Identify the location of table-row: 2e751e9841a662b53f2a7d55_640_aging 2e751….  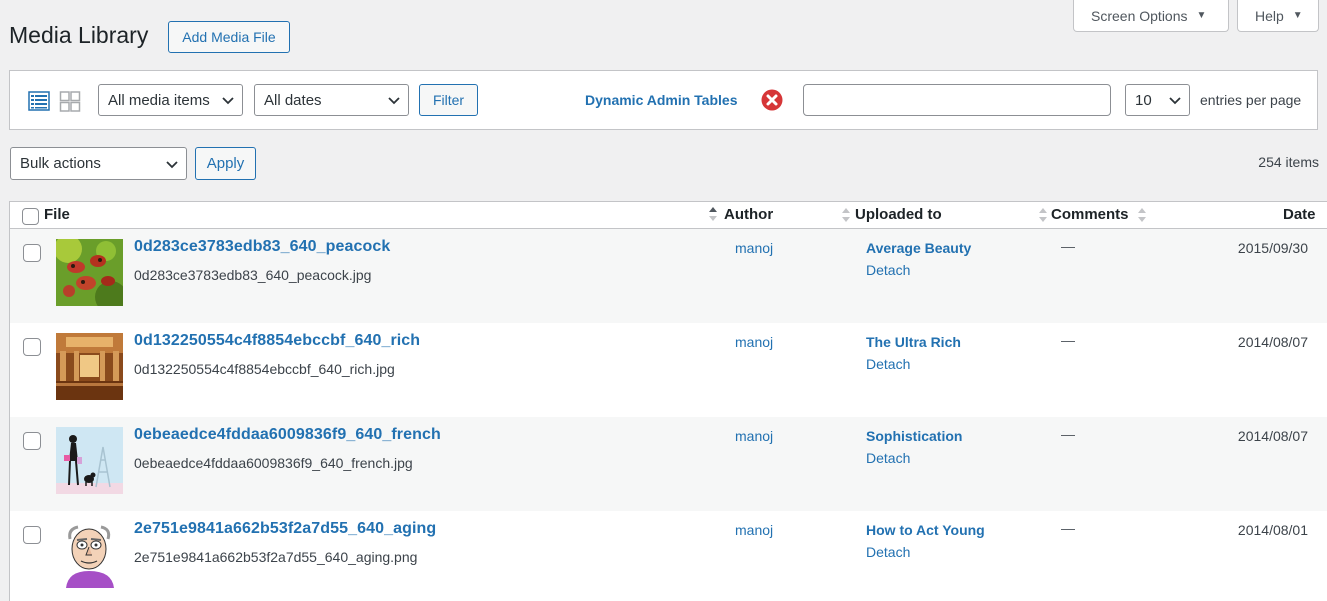
(668, 556).